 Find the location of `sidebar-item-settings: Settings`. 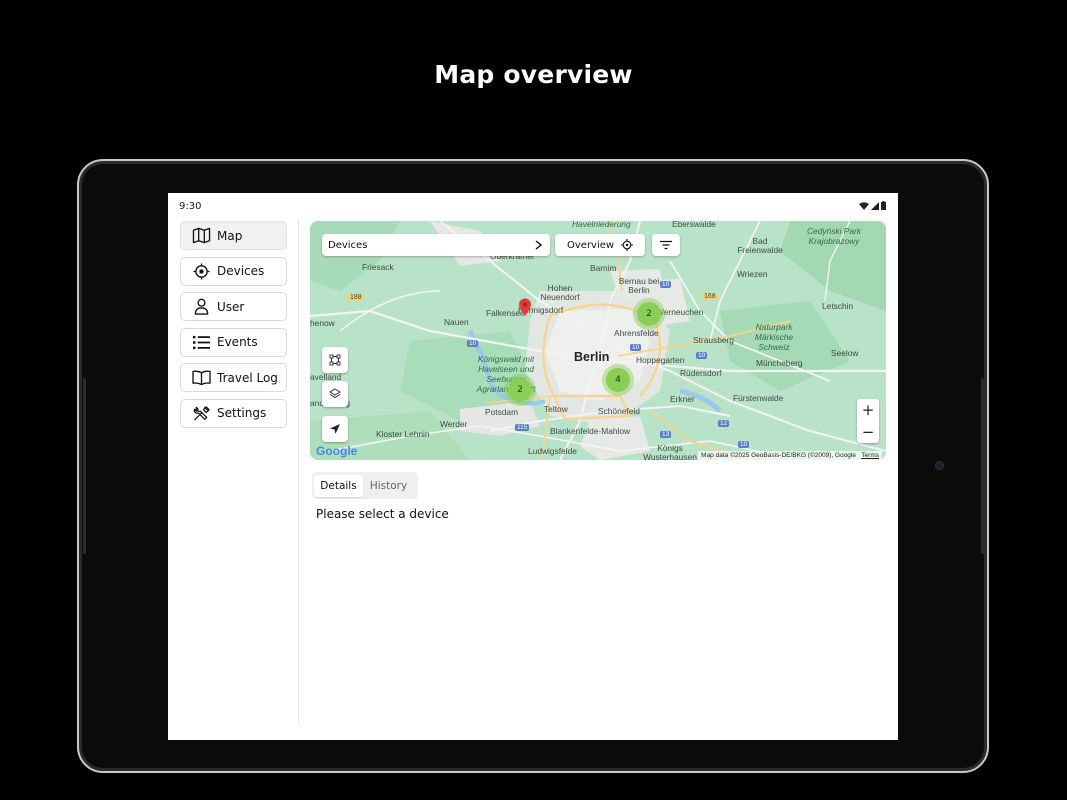

sidebar-item-settings: Settings is located at coordinates (233, 413).